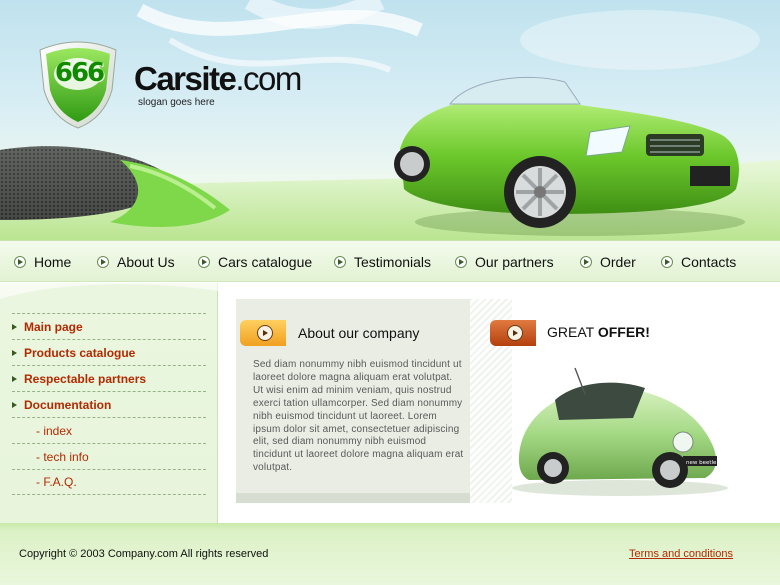 The image size is (780, 585). What do you see at coordinates (109, 326) in the screenshot?
I see `sidebar-item-main-page: Main page` at bounding box center [109, 326].